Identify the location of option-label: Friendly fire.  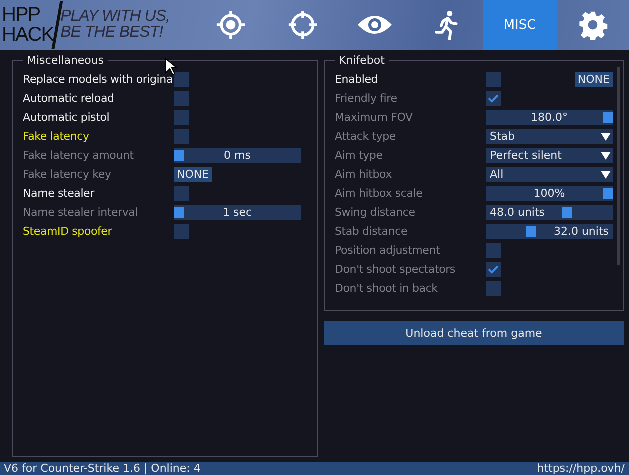
(366, 98).